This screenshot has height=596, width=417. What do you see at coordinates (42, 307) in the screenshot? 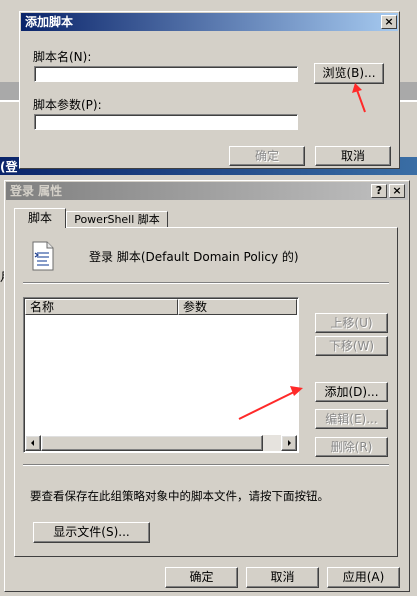
I see `list-header-name-label: 名称` at bounding box center [42, 307].